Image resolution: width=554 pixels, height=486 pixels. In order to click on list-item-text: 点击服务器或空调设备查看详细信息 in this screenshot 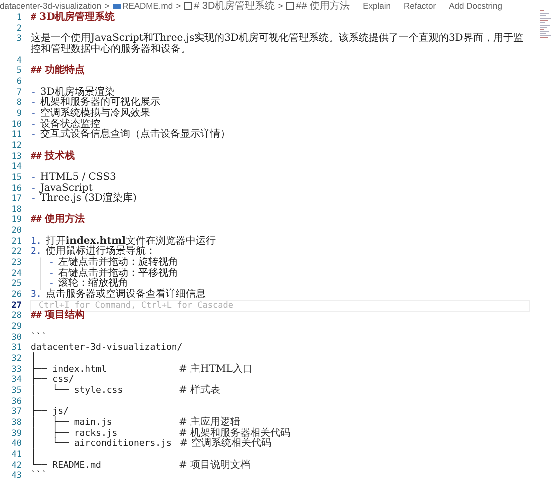, I will do `click(126, 294)`.